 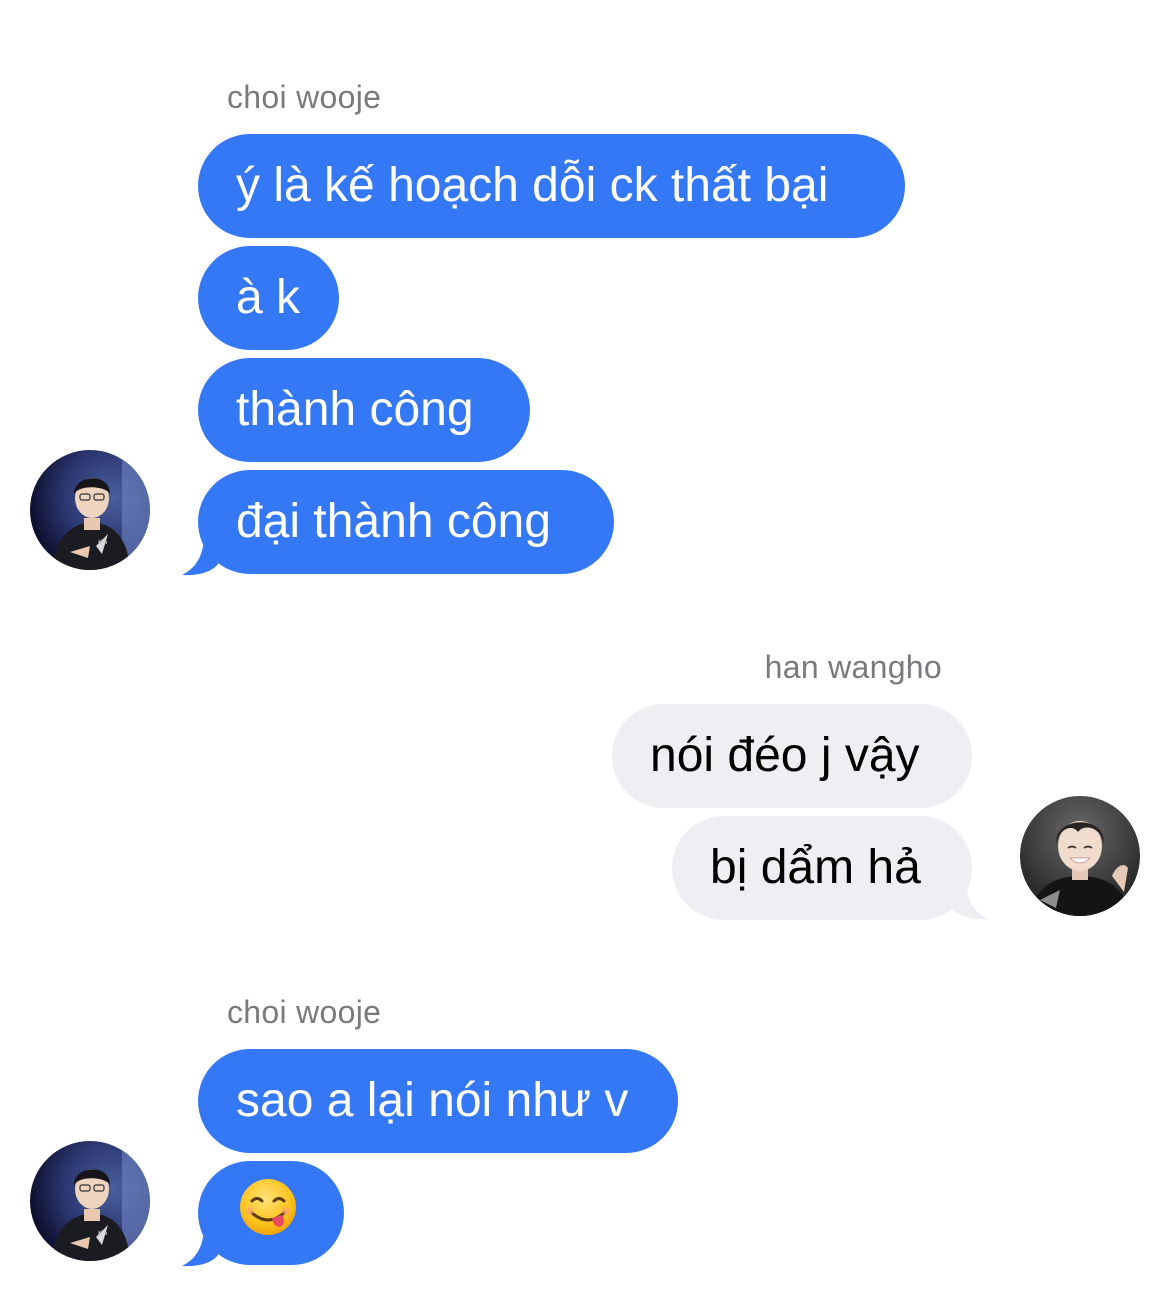 I want to click on message-bubble: thành công, so click(x=364, y=410).